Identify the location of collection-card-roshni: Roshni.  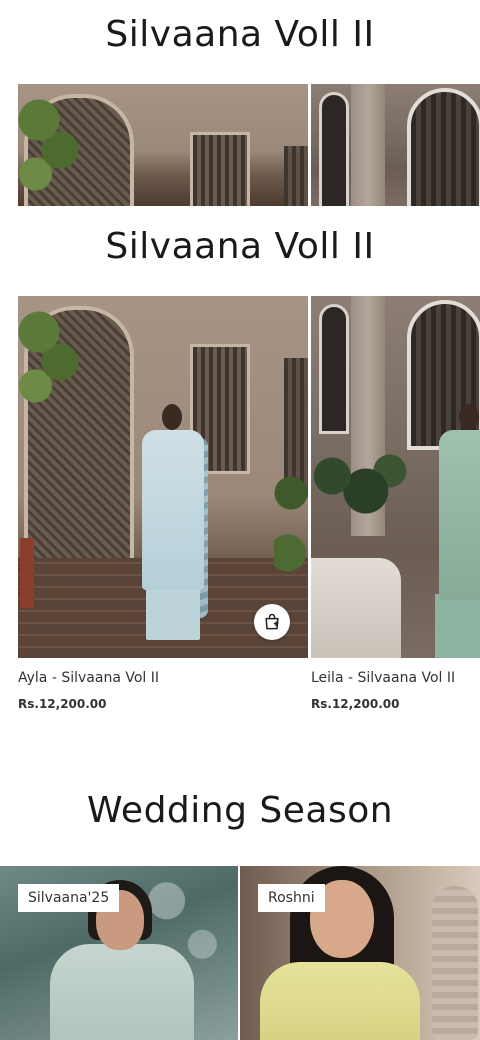
(360, 953).